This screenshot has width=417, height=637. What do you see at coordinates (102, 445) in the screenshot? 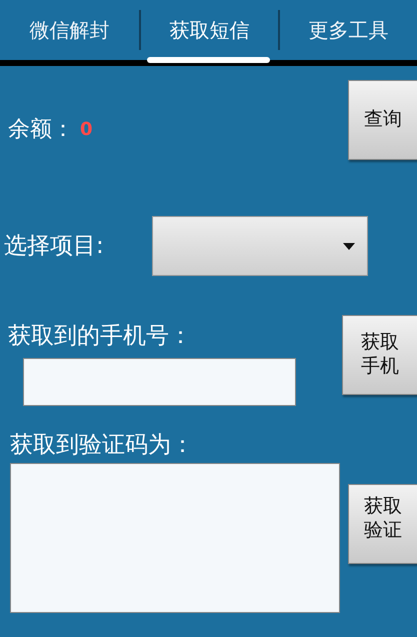
I see `code-label: 获取到验证码为：` at bounding box center [102, 445].